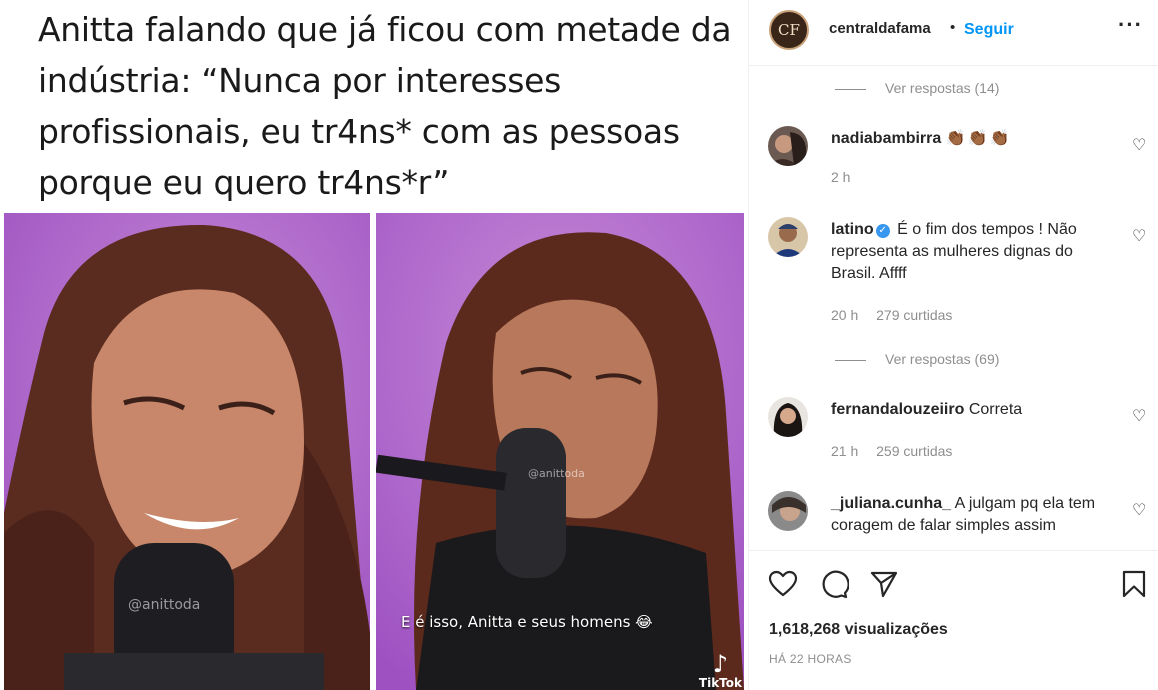  Describe the element at coordinates (164, 605) in the screenshot. I see `watermark-left: @anittoda` at that location.